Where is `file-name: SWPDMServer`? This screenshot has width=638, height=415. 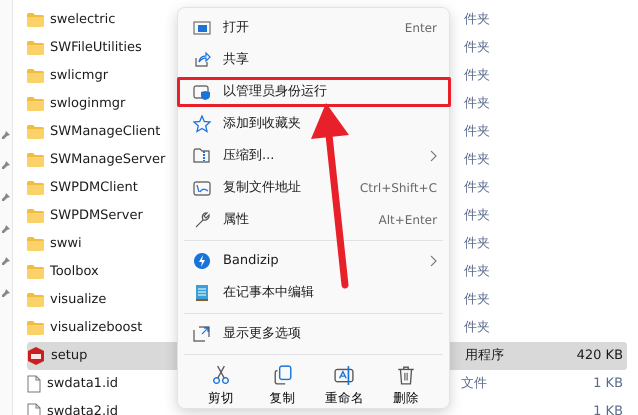
file-name: SWPDMServer is located at coordinates (96, 216).